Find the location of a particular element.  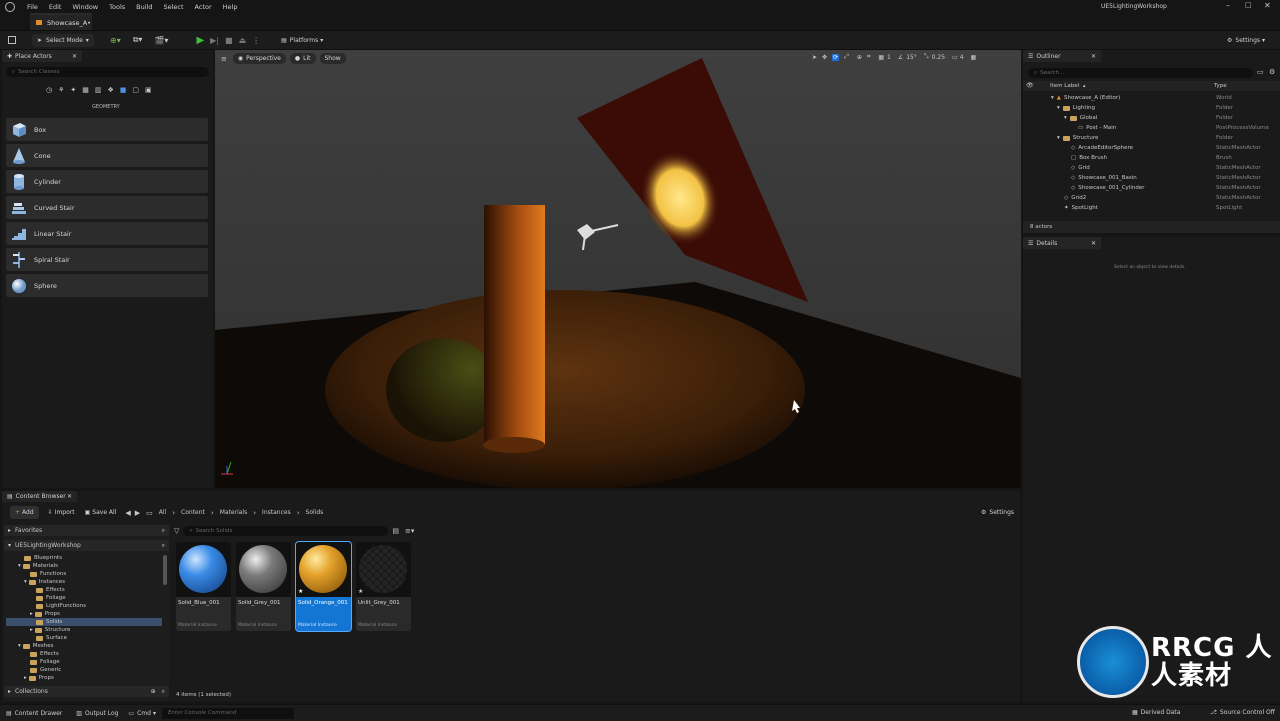

menu-window: Window is located at coordinates (85, 7).